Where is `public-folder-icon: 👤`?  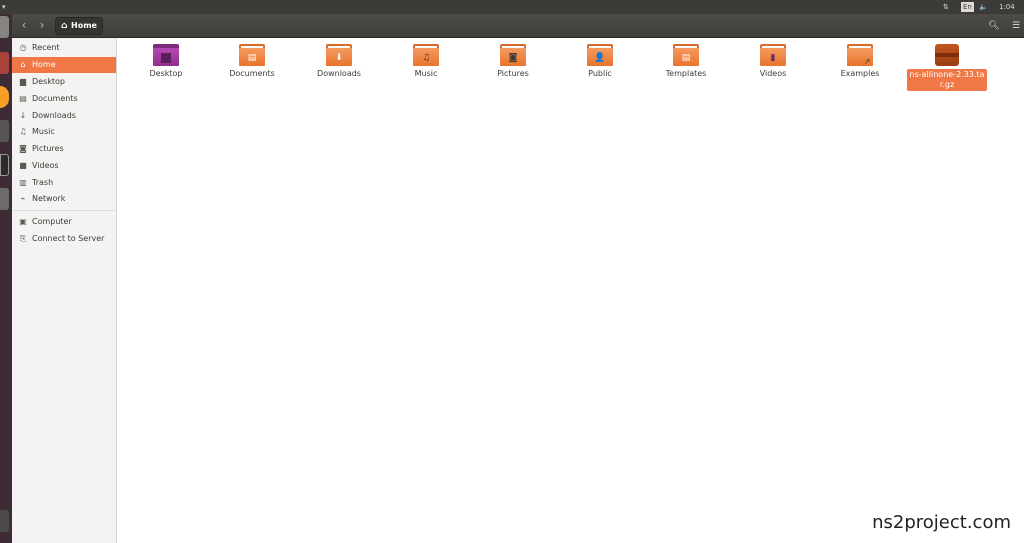 public-folder-icon: 👤 is located at coordinates (600, 55).